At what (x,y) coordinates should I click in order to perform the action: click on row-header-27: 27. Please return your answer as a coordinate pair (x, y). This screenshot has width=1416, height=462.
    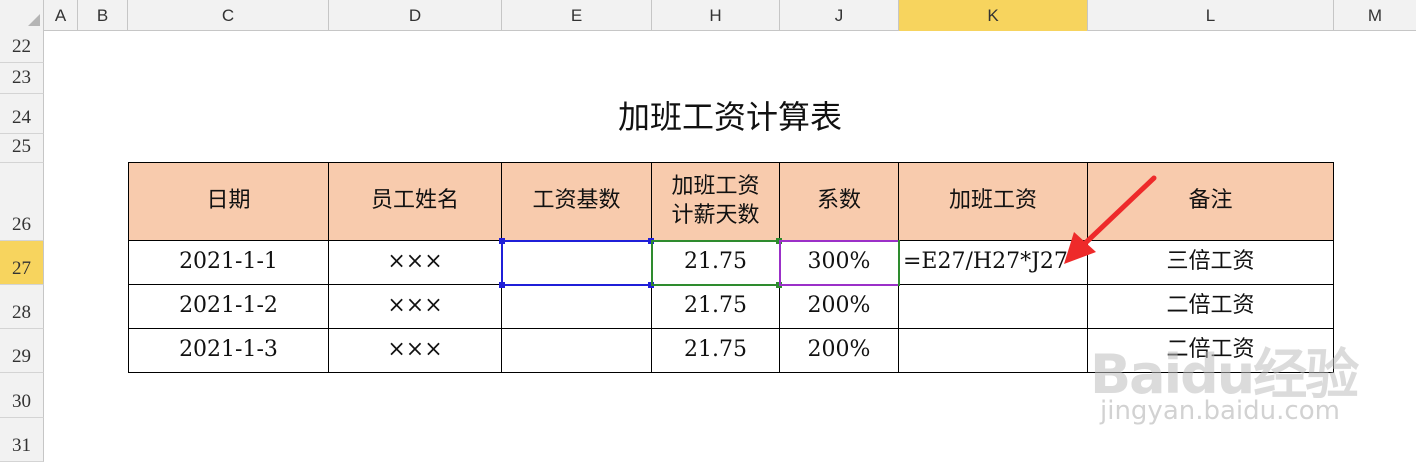
    Looking at the image, I should click on (22, 263).